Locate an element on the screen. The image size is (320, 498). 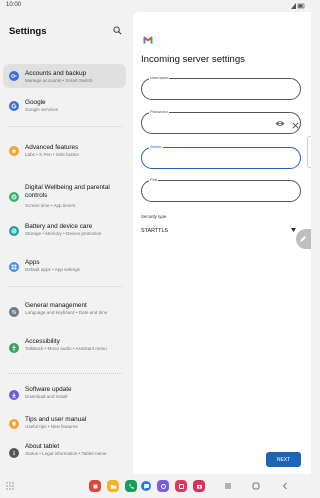
status-time: 10:00 is located at coordinates (14, 5).